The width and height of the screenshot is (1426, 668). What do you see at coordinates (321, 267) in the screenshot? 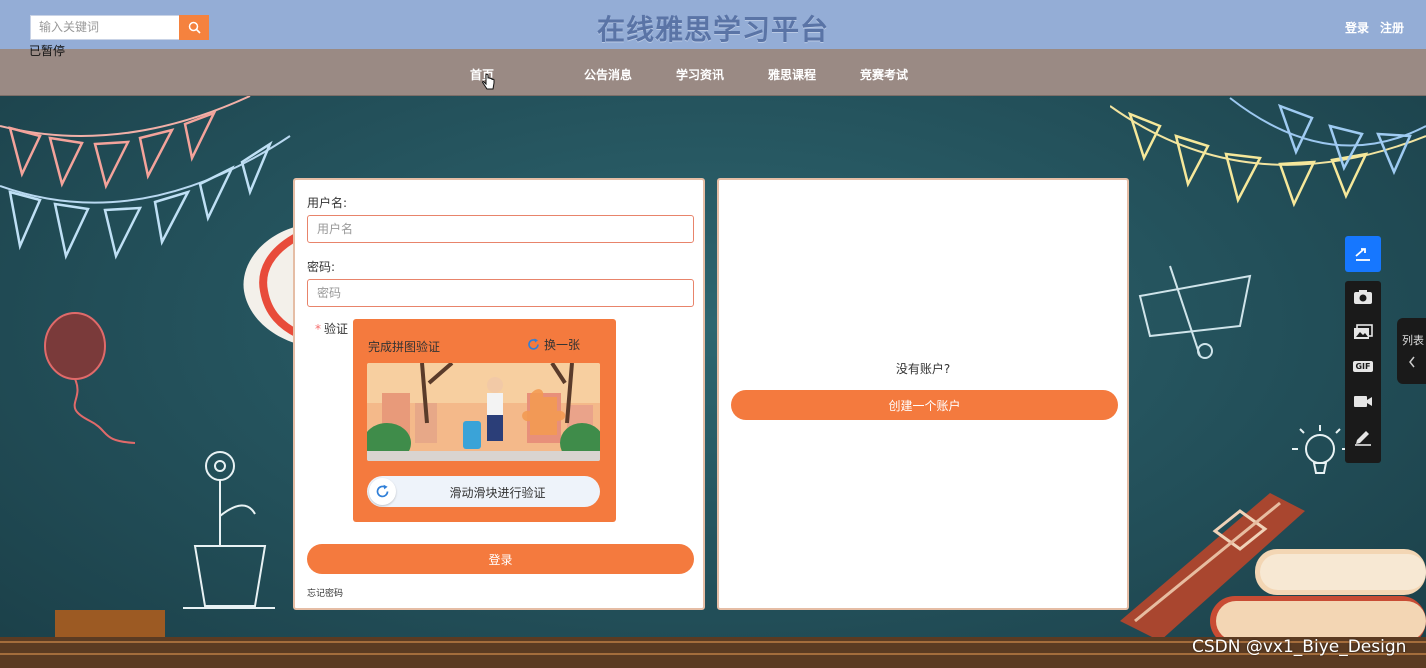
I see `password-label: 密码:` at bounding box center [321, 267].